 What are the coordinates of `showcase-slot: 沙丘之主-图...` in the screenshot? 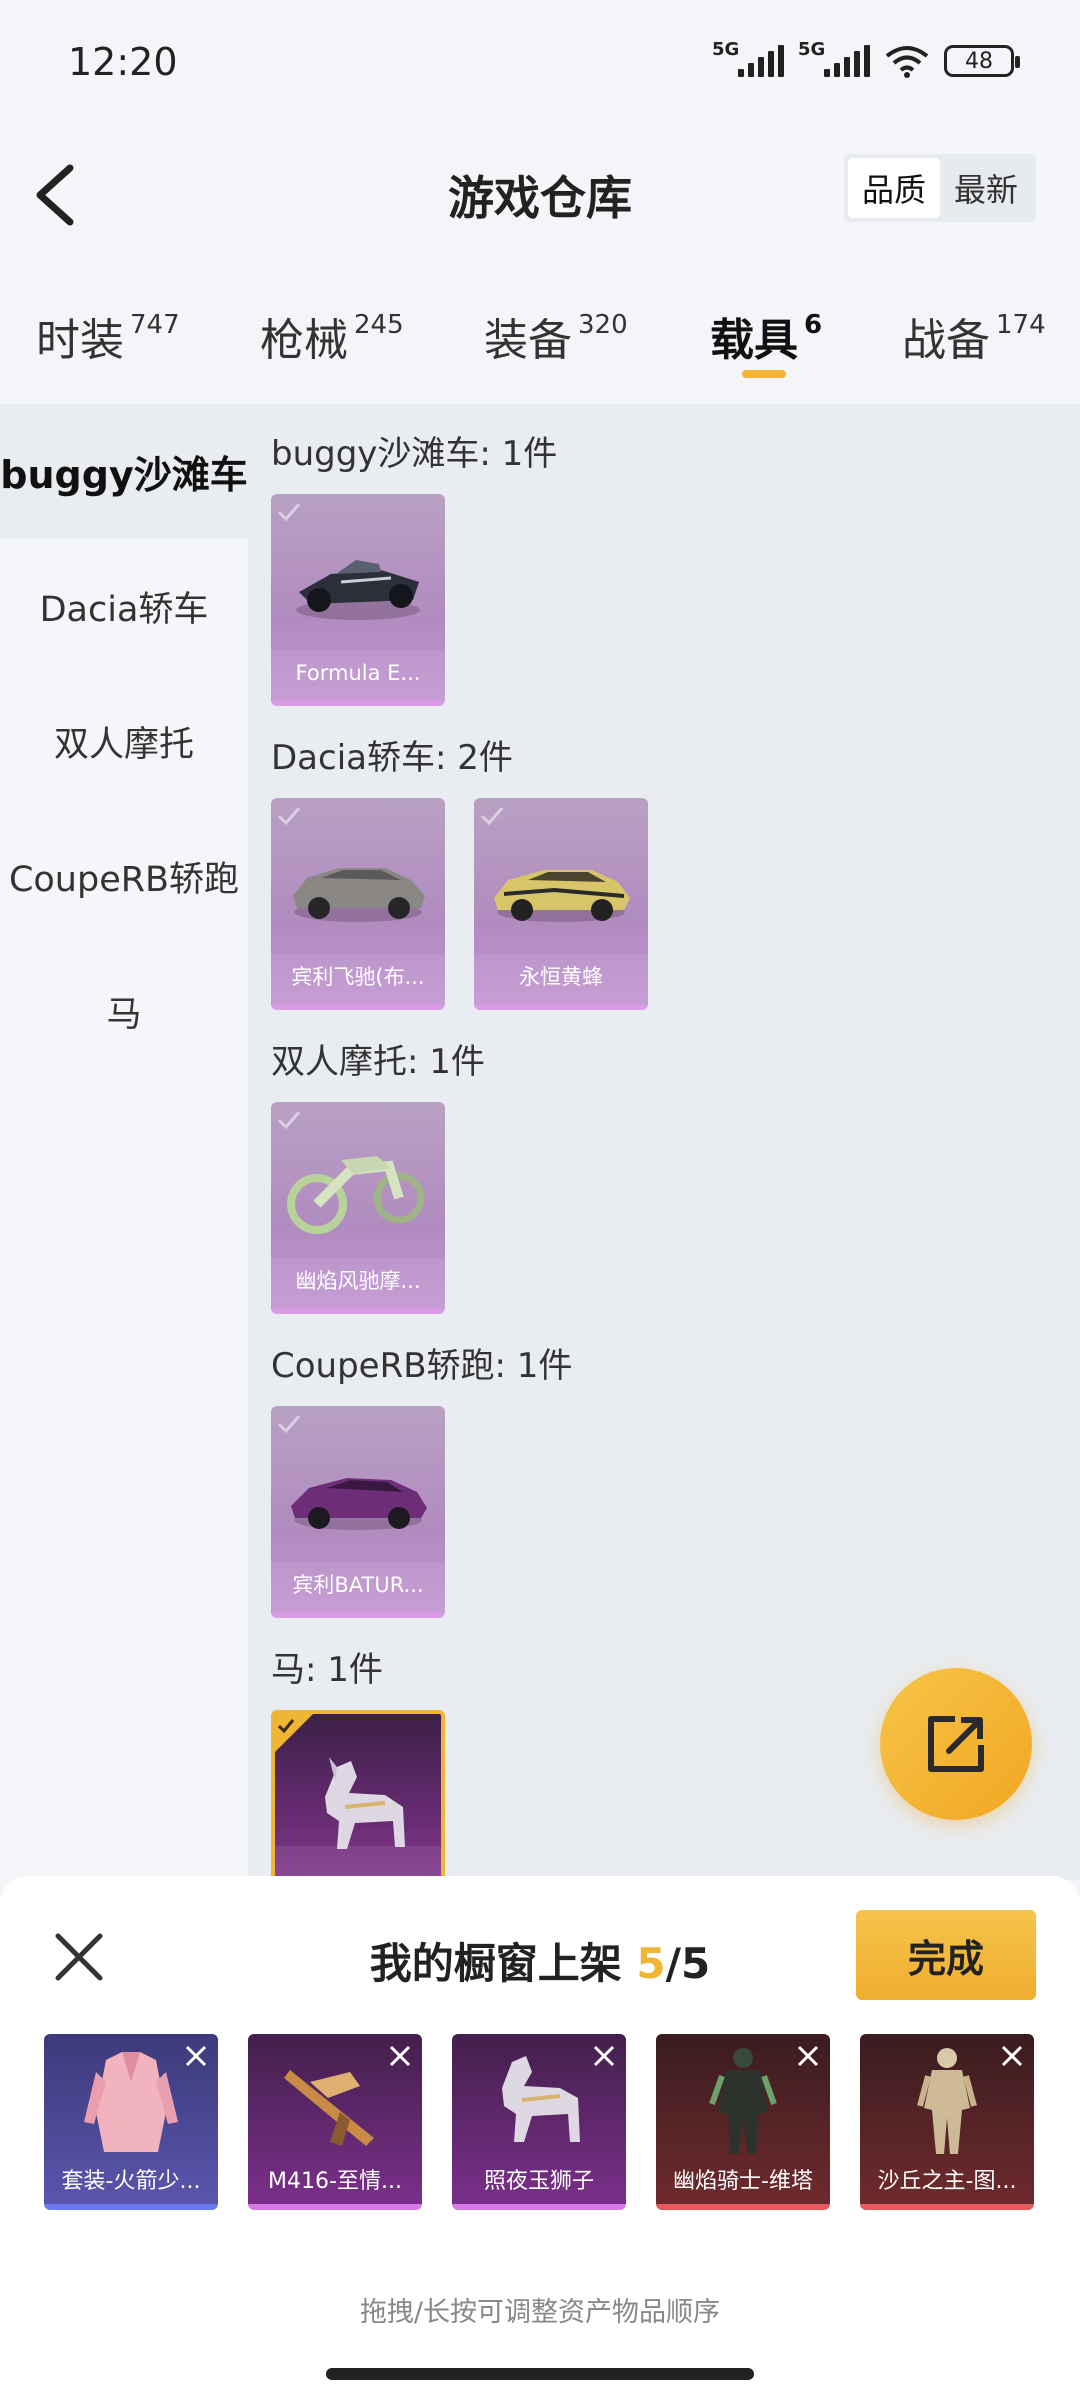 It's located at (947, 2122).